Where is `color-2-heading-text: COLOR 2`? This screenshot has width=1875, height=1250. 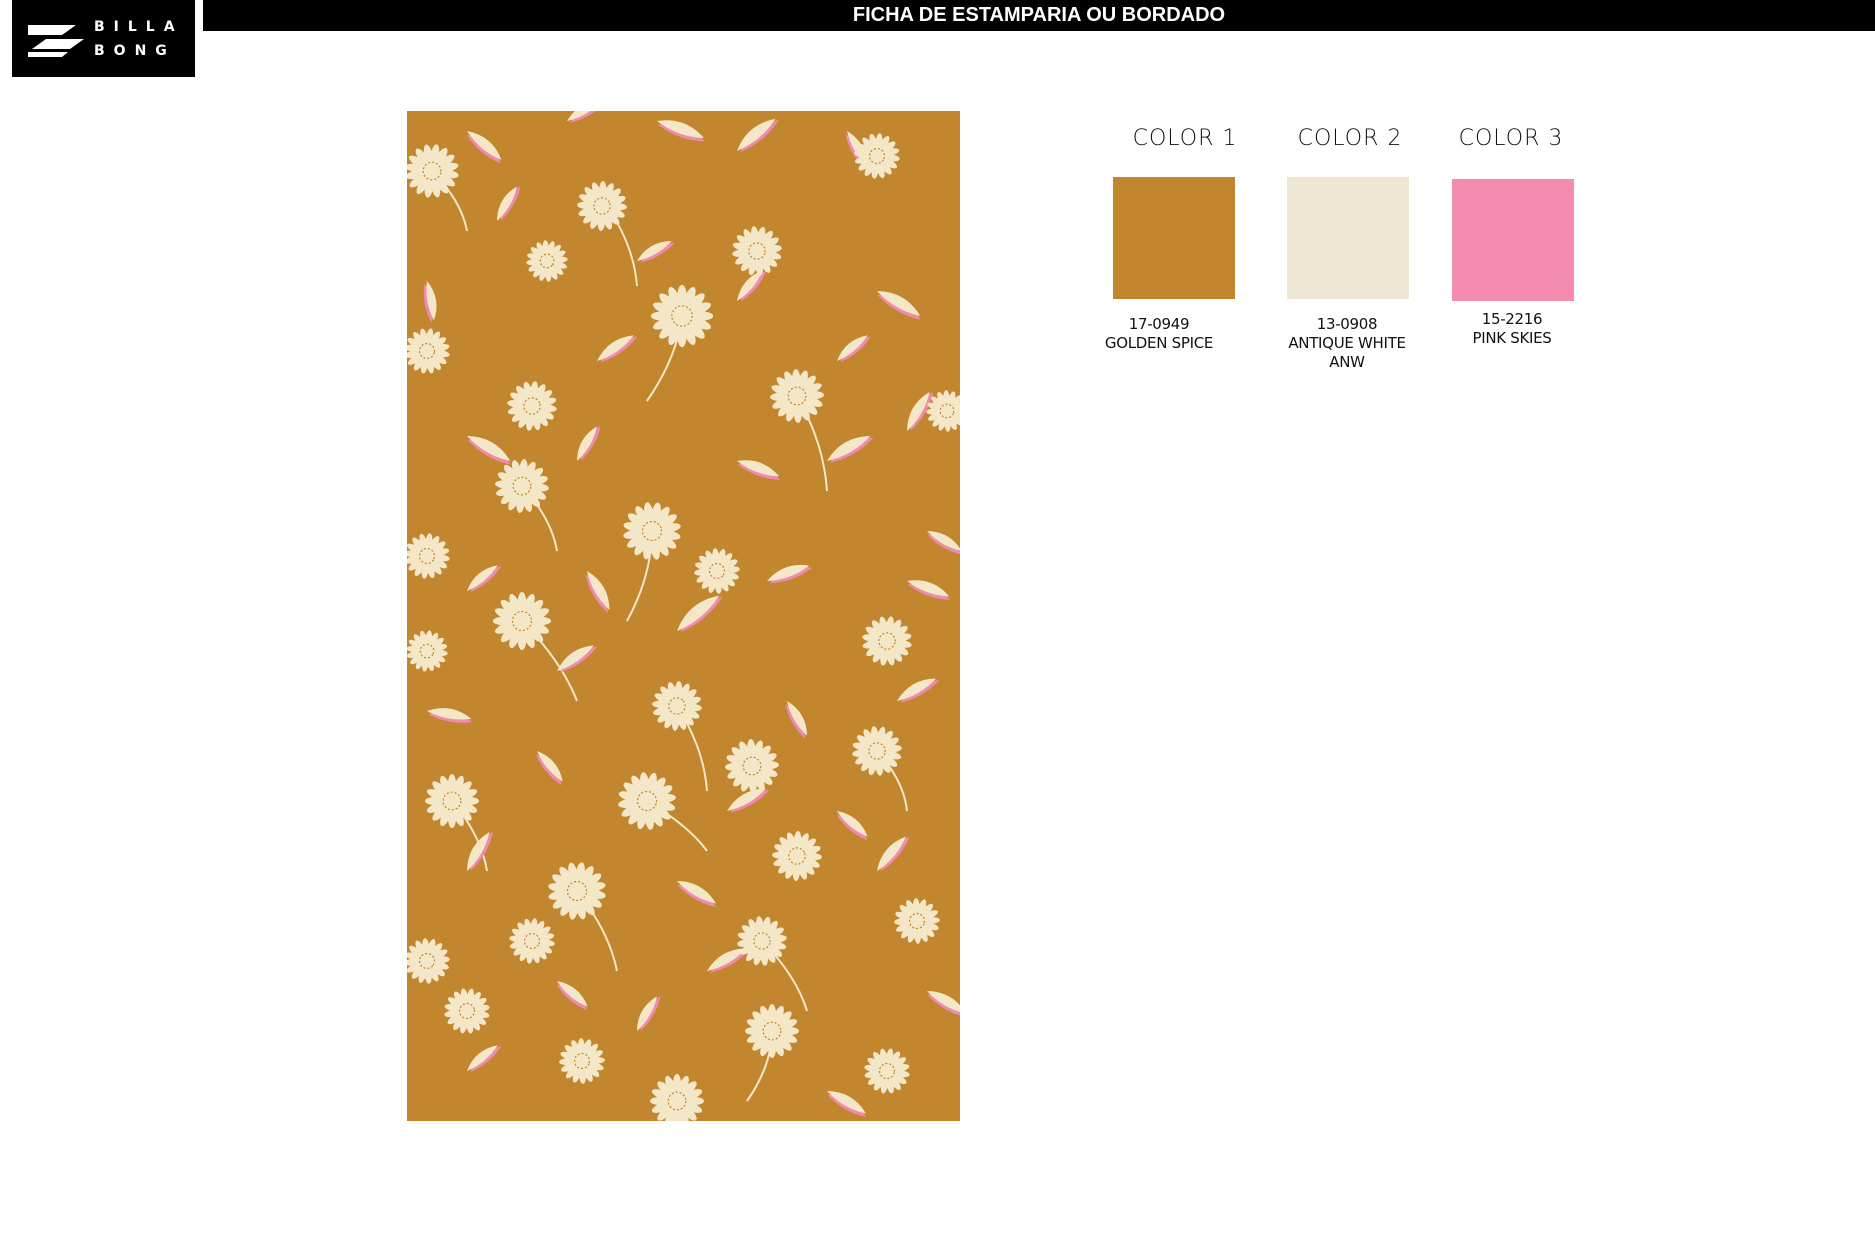 color-2-heading-text: COLOR 2 is located at coordinates (1350, 138).